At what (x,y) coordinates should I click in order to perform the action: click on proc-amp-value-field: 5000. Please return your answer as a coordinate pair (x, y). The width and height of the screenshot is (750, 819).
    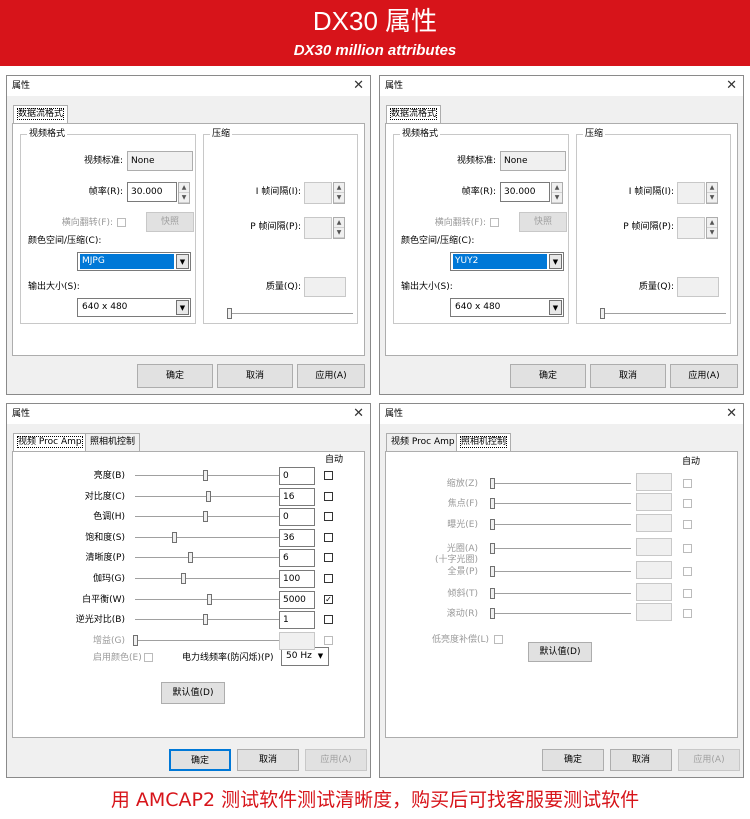
    Looking at the image, I should click on (297, 600).